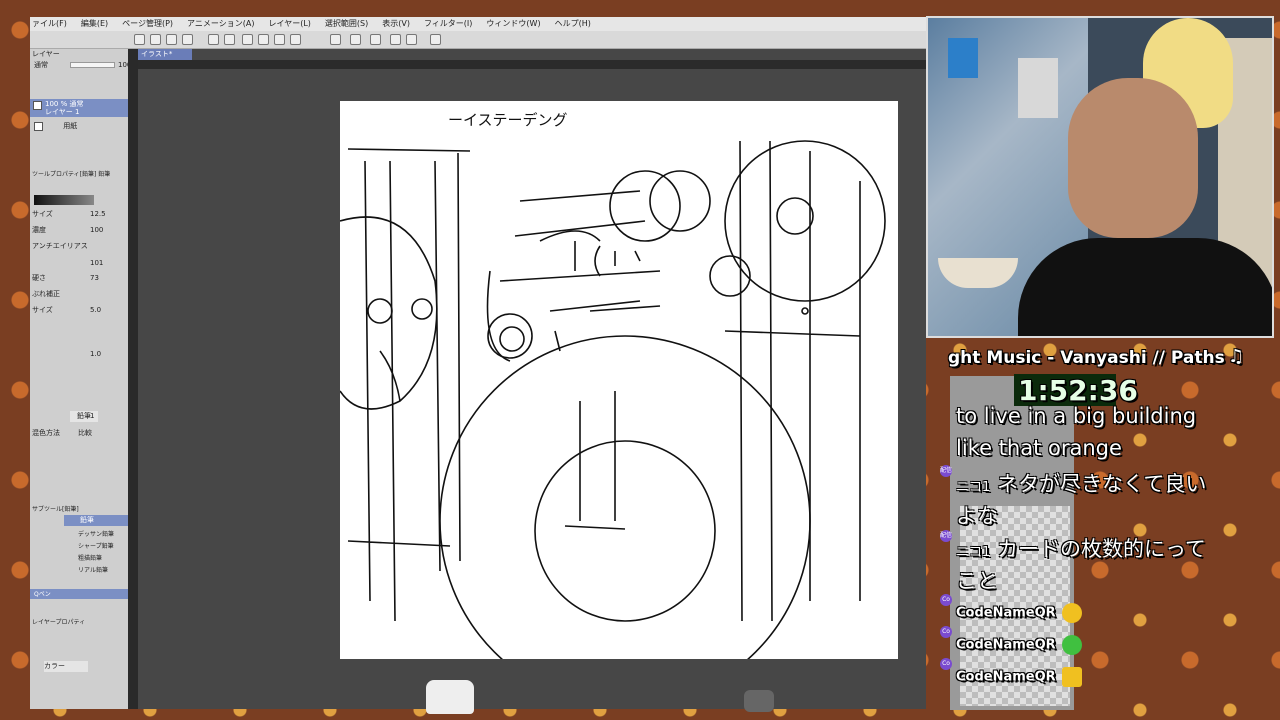 The height and width of the screenshot is (720, 1280). I want to click on layer-panel-header: レイヤー, so click(46, 54).